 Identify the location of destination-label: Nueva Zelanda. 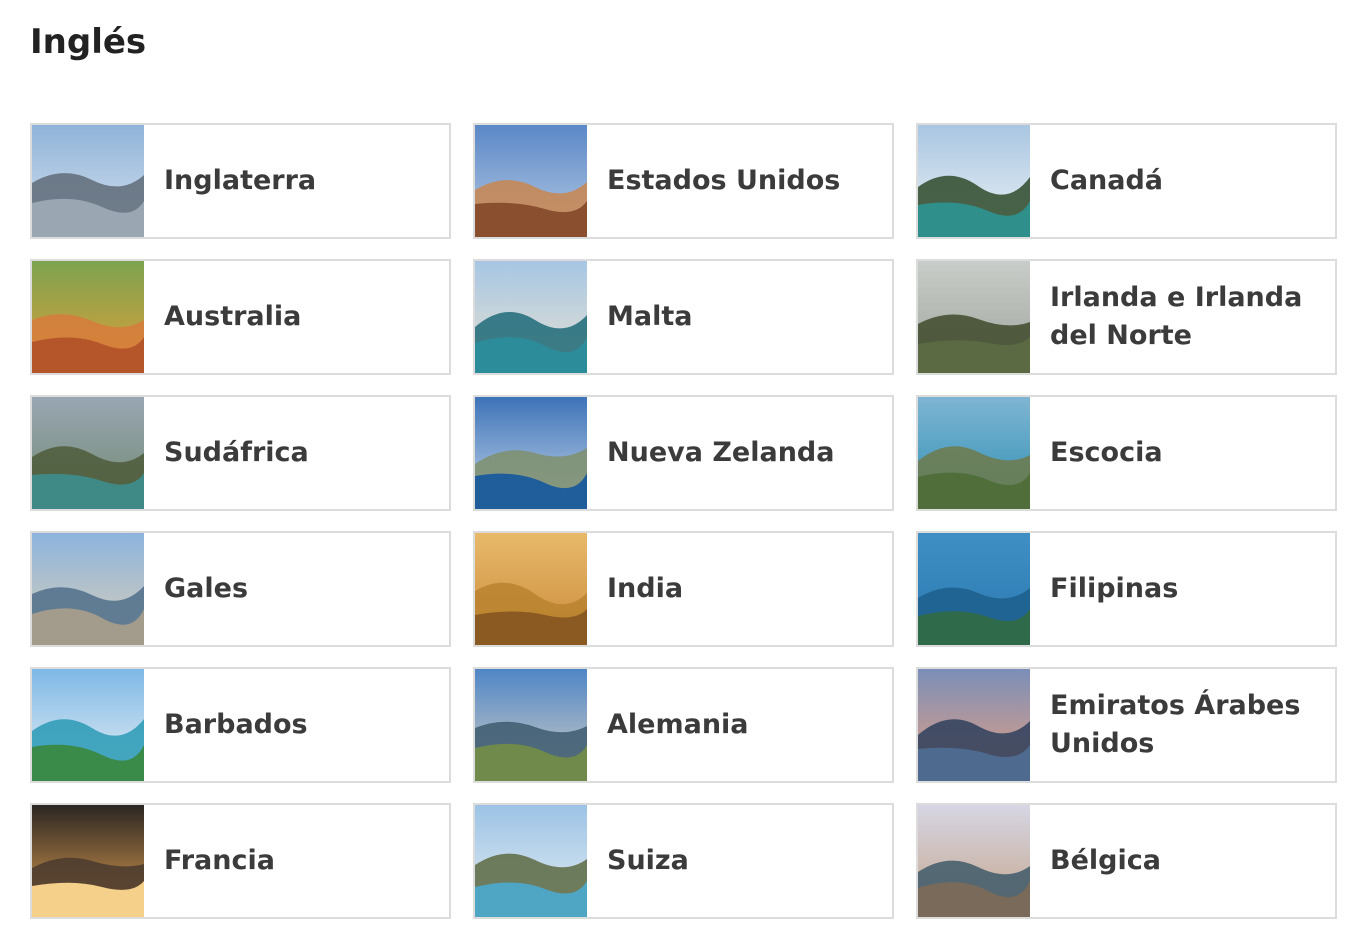
(721, 452).